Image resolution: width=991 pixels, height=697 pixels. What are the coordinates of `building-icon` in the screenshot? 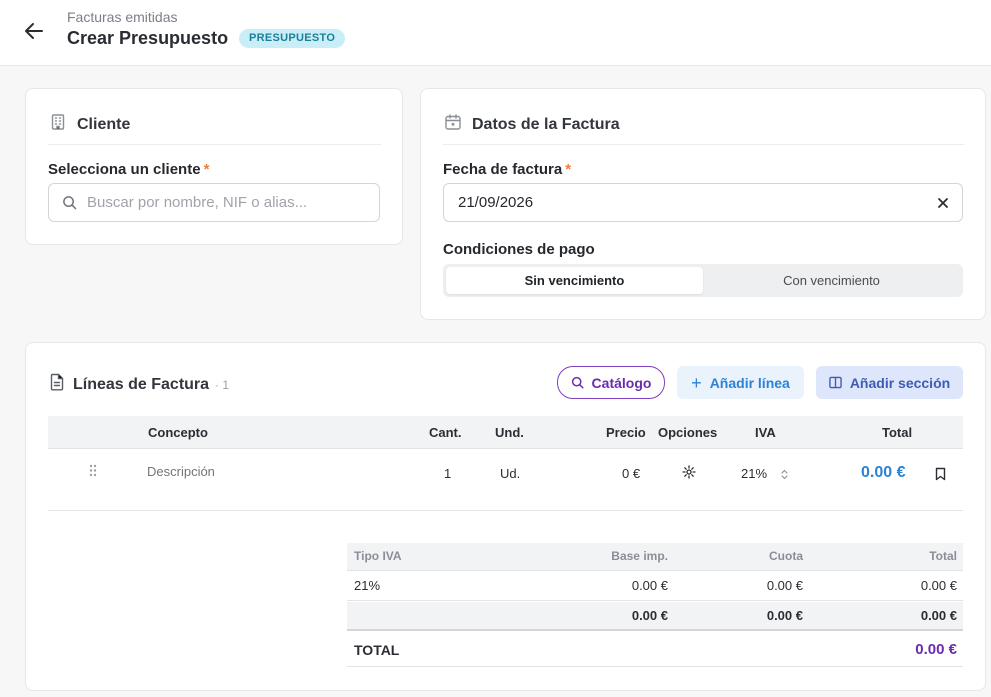 It's located at (58, 124).